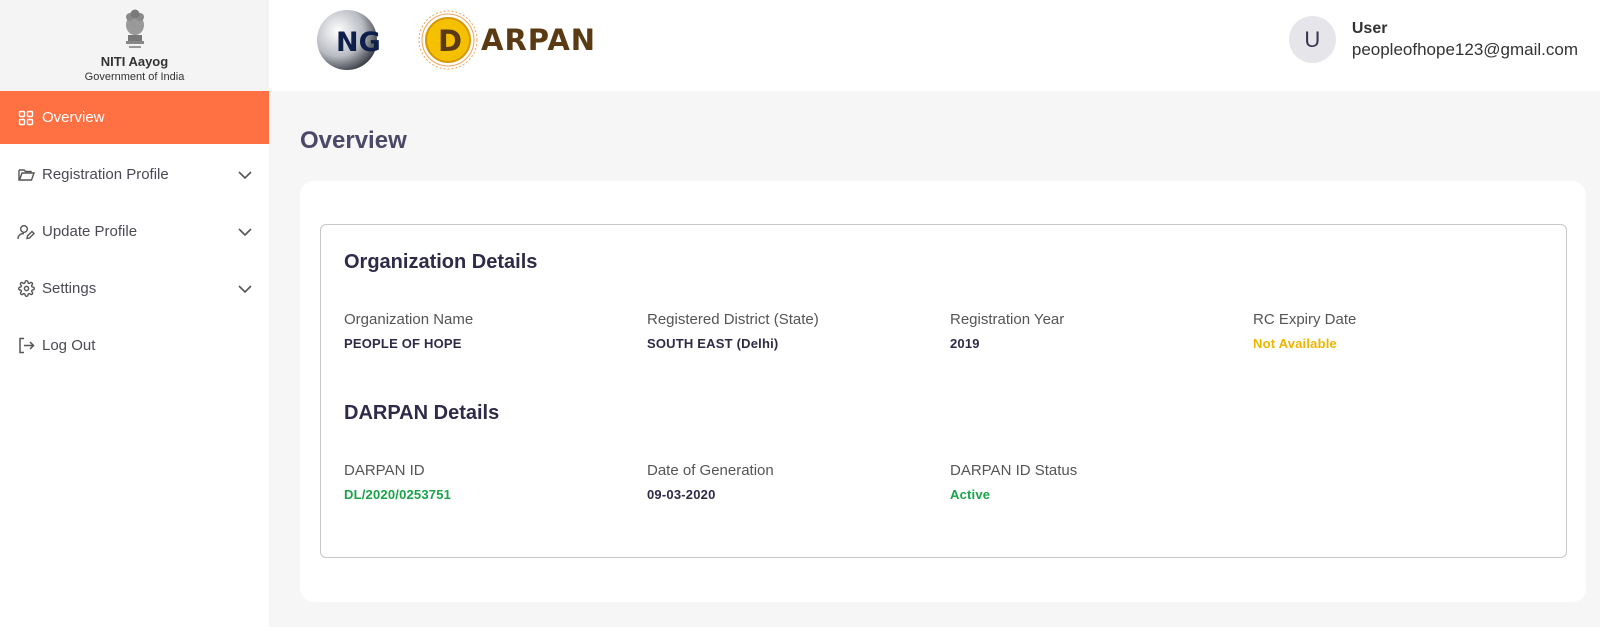  What do you see at coordinates (1014, 470) in the screenshot?
I see `field-label: DARPAN ID Status` at bounding box center [1014, 470].